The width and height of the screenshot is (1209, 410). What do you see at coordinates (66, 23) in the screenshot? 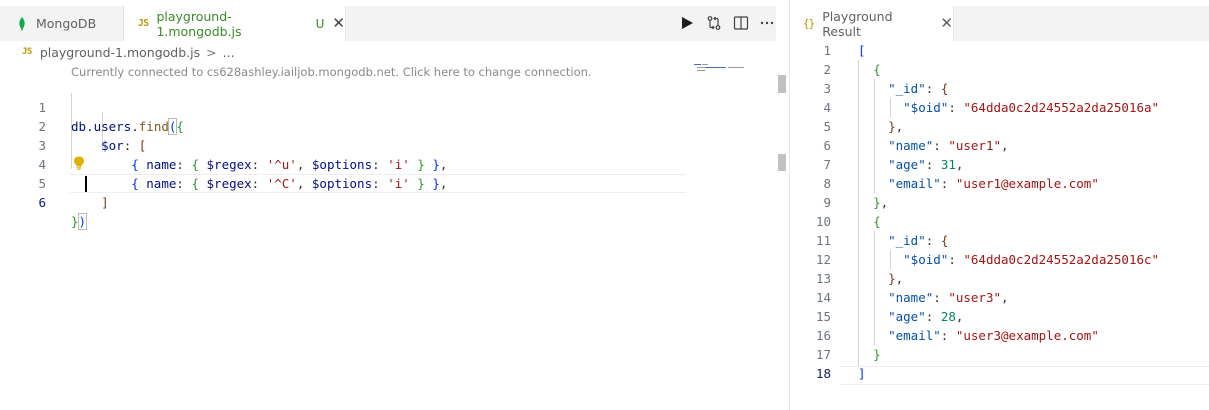
I see `tab-label: MongoDB` at bounding box center [66, 23].